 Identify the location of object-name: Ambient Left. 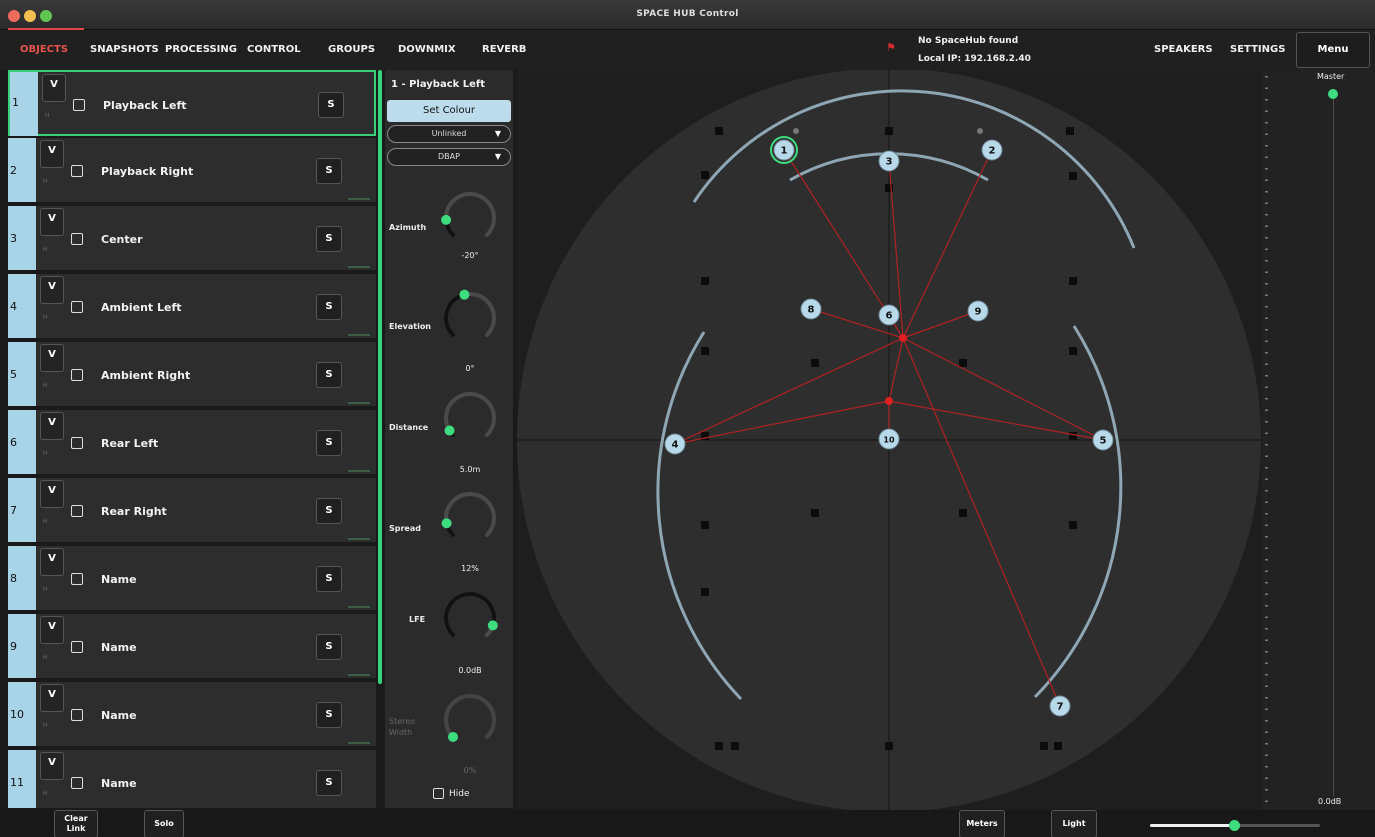
(141, 307).